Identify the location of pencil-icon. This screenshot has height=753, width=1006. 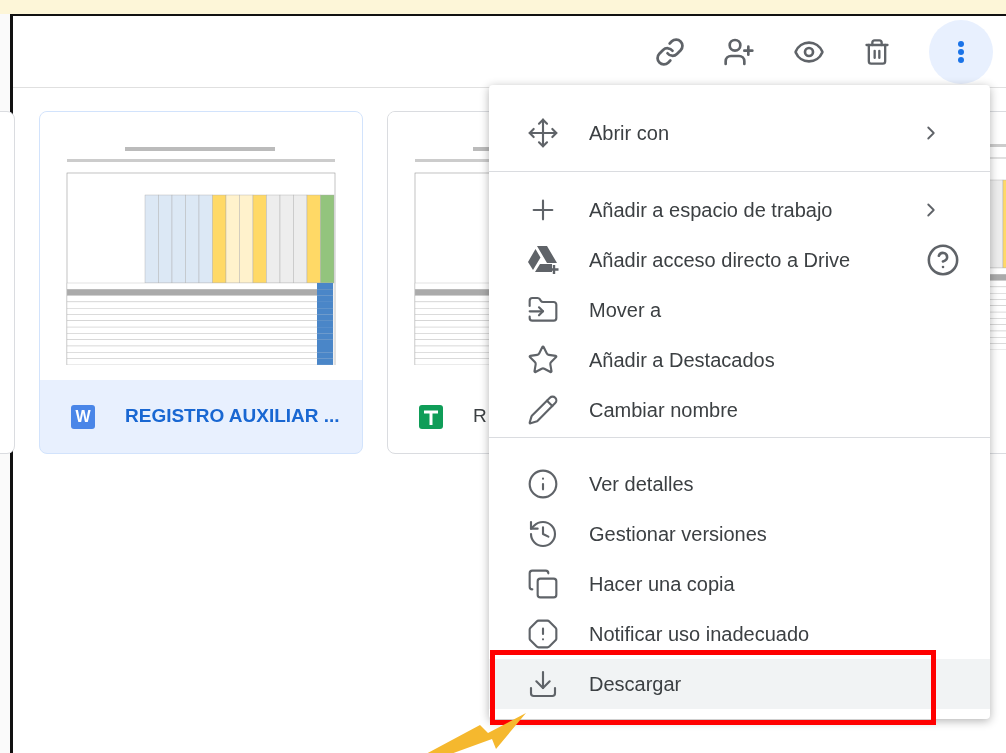
(543, 410).